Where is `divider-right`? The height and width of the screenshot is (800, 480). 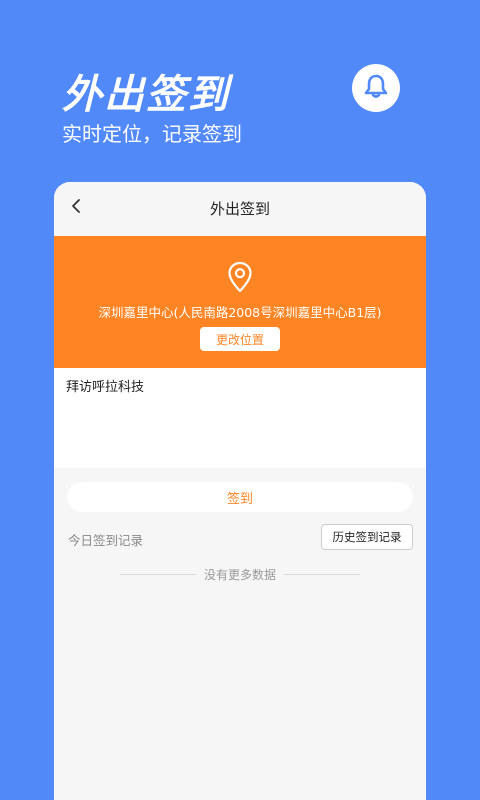 divider-right is located at coordinates (322, 574).